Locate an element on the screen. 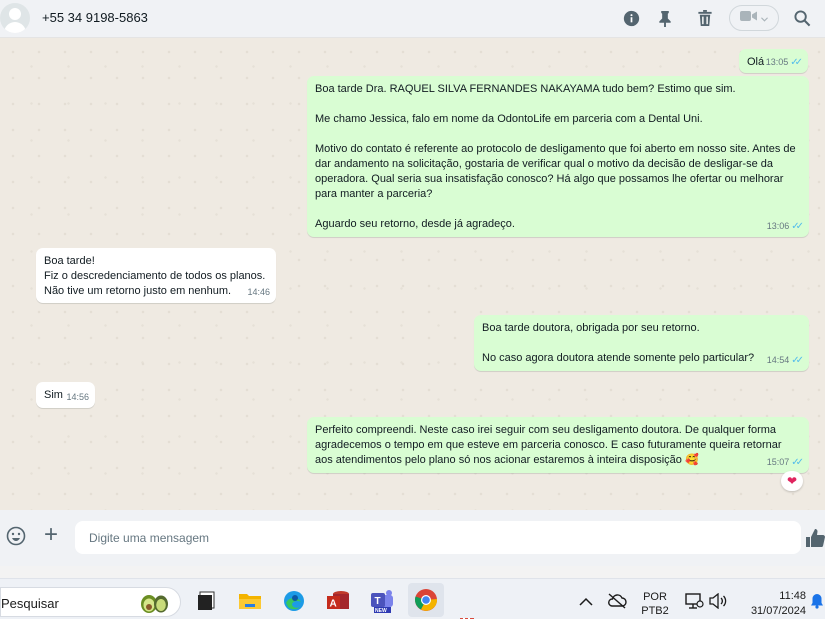 The width and height of the screenshot is (825, 619). message-meta: 15:07 ✓✓ is located at coordinates (785, 462).